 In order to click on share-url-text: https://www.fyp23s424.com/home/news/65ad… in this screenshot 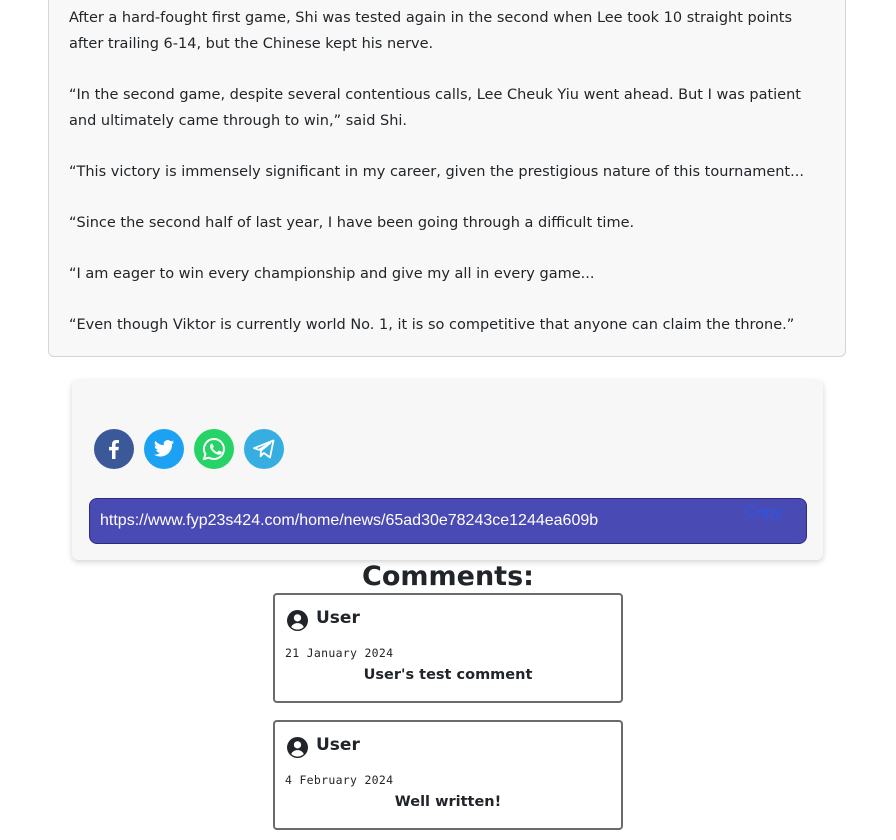, I will do `click(349, 520)`.